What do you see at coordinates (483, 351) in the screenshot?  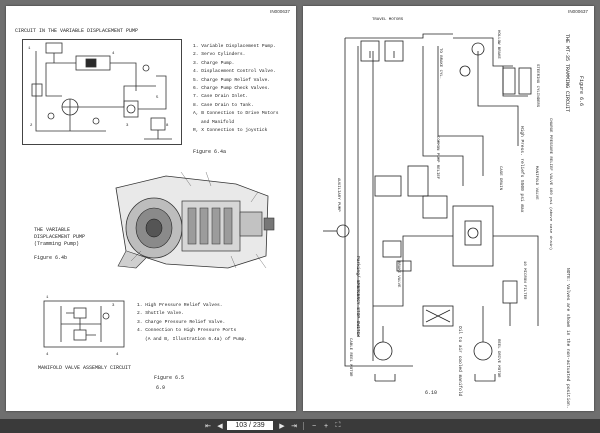 I see `reel-drive-motor-symbol` at bounding box center [483, 351].